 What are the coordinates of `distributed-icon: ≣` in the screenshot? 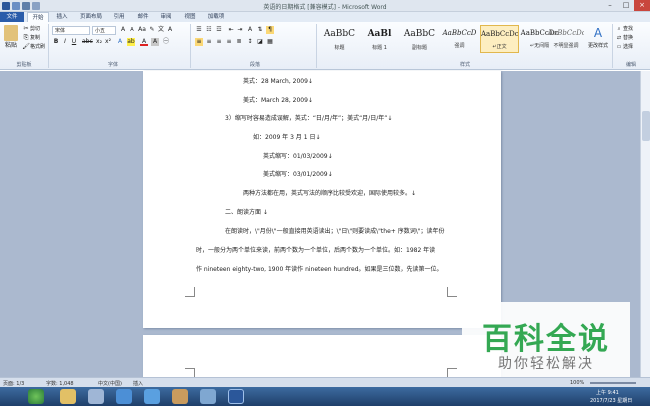 It's located at (239, 42).